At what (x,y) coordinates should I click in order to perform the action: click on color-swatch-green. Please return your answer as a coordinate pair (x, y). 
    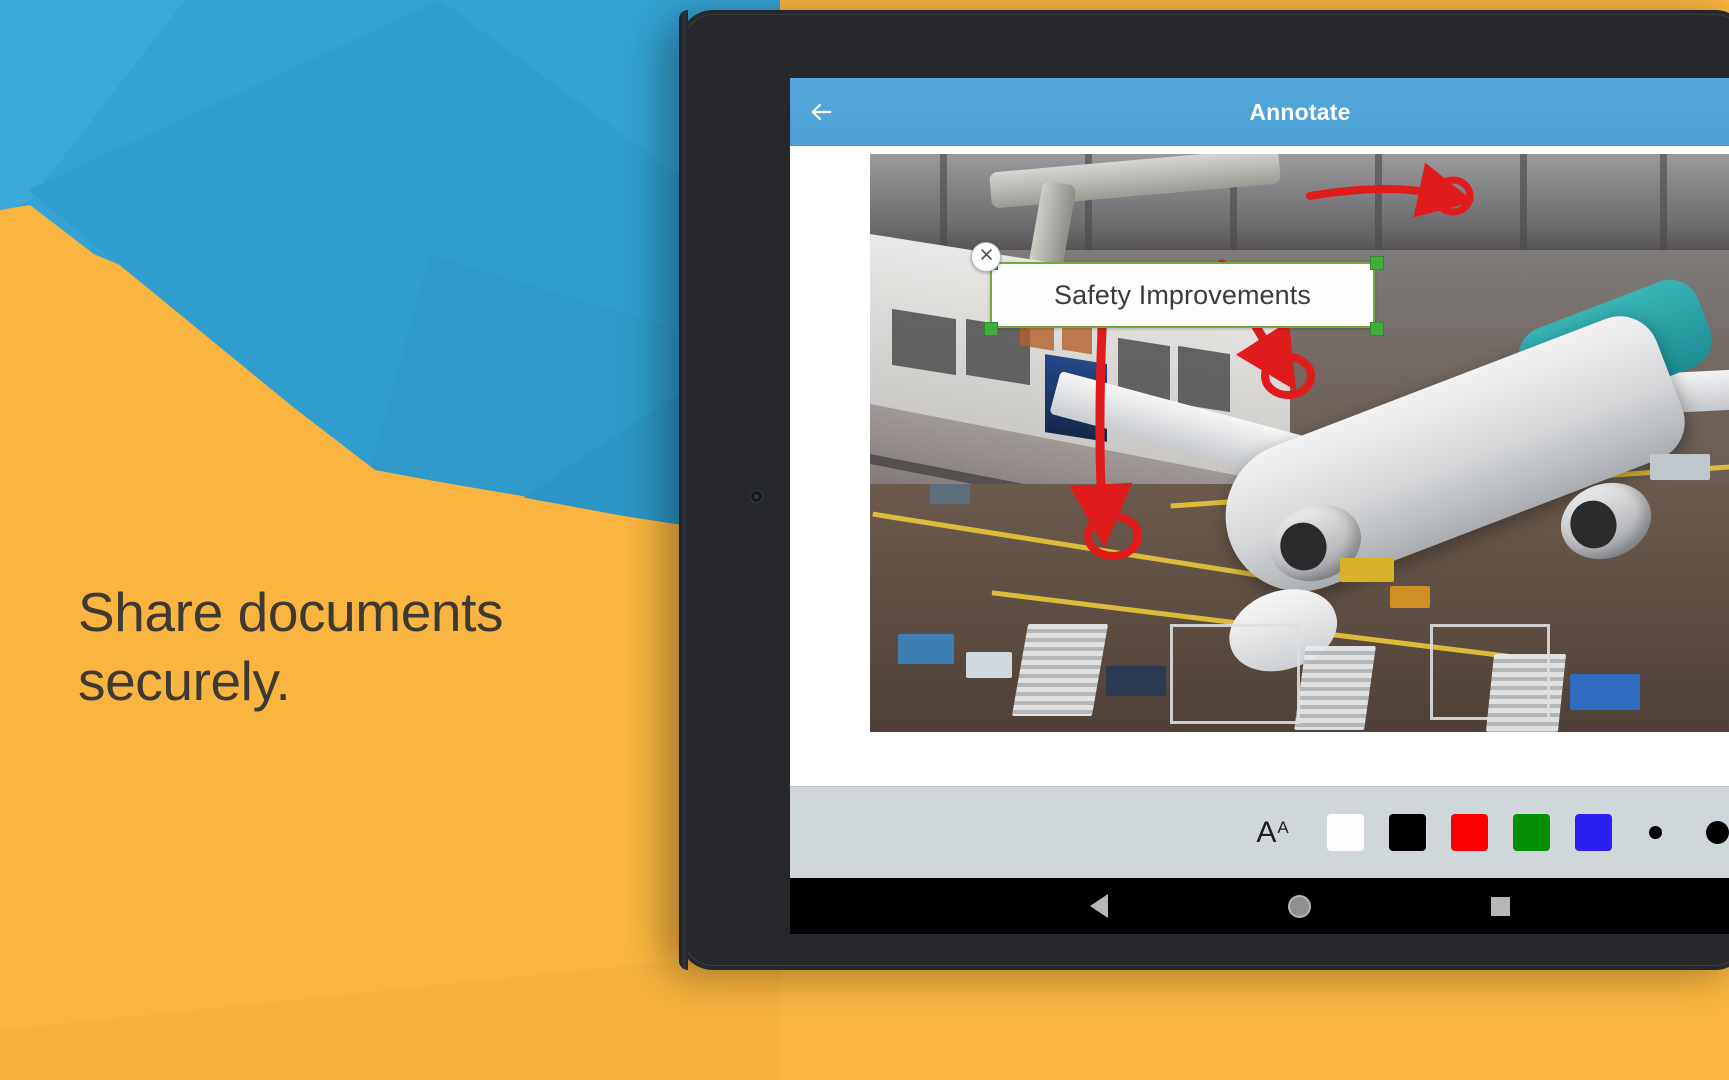
    Looking at the image, I should click on (1531, 833).